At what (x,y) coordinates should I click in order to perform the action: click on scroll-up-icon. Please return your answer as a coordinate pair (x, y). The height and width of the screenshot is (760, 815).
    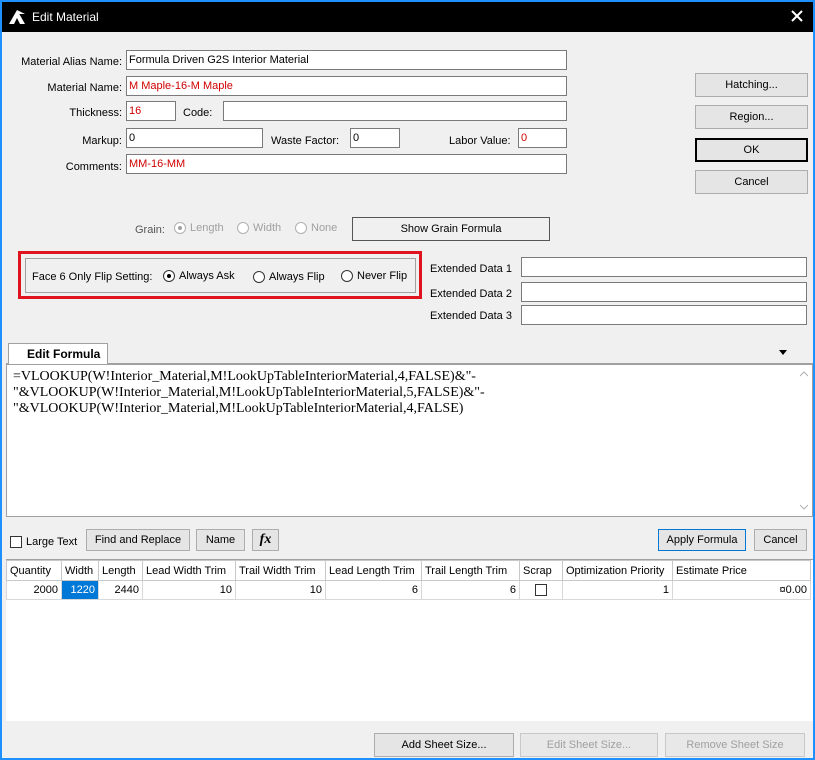
    Looking at the image, I should click on (804, 374).